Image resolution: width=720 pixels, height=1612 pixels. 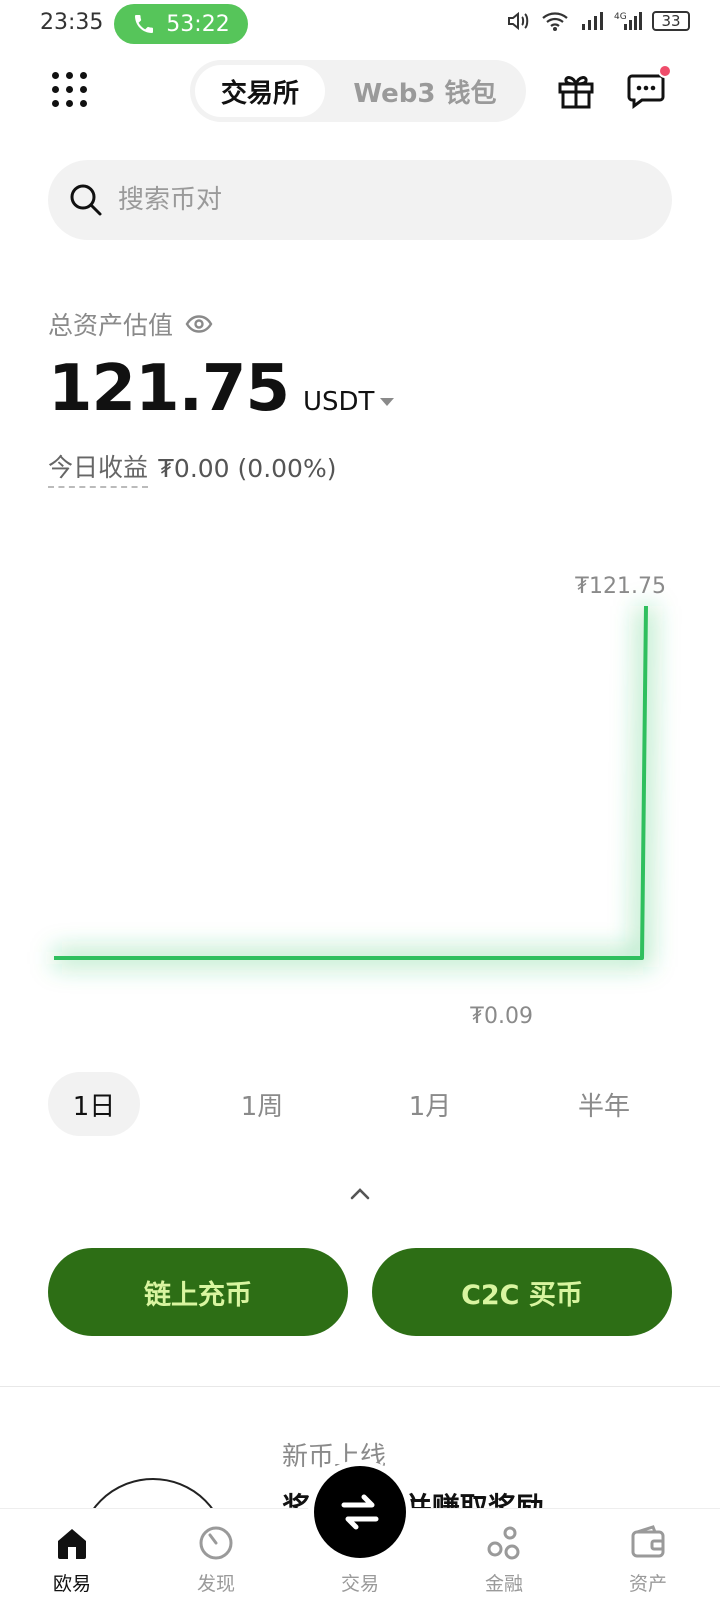 What do you see at coordinates (501, 1016) in the screenshot?
I see `chart-min-label: ₮0.09` at bounding box center [501, 1016].